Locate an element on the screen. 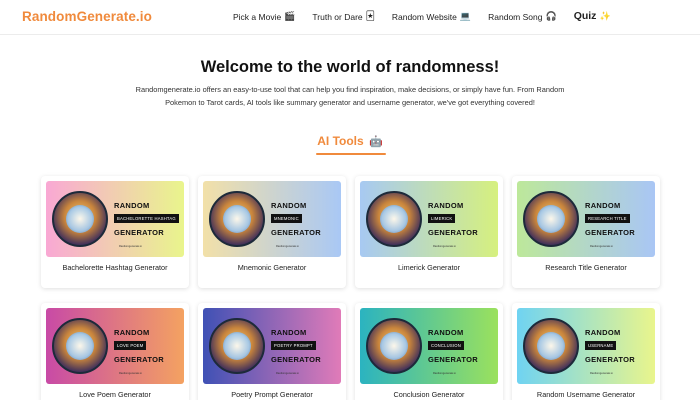 This screenshot has width=700, height=400. thumb-tool-label: BACHELORETTE HASHTAG is located at coordinates (146, 218).